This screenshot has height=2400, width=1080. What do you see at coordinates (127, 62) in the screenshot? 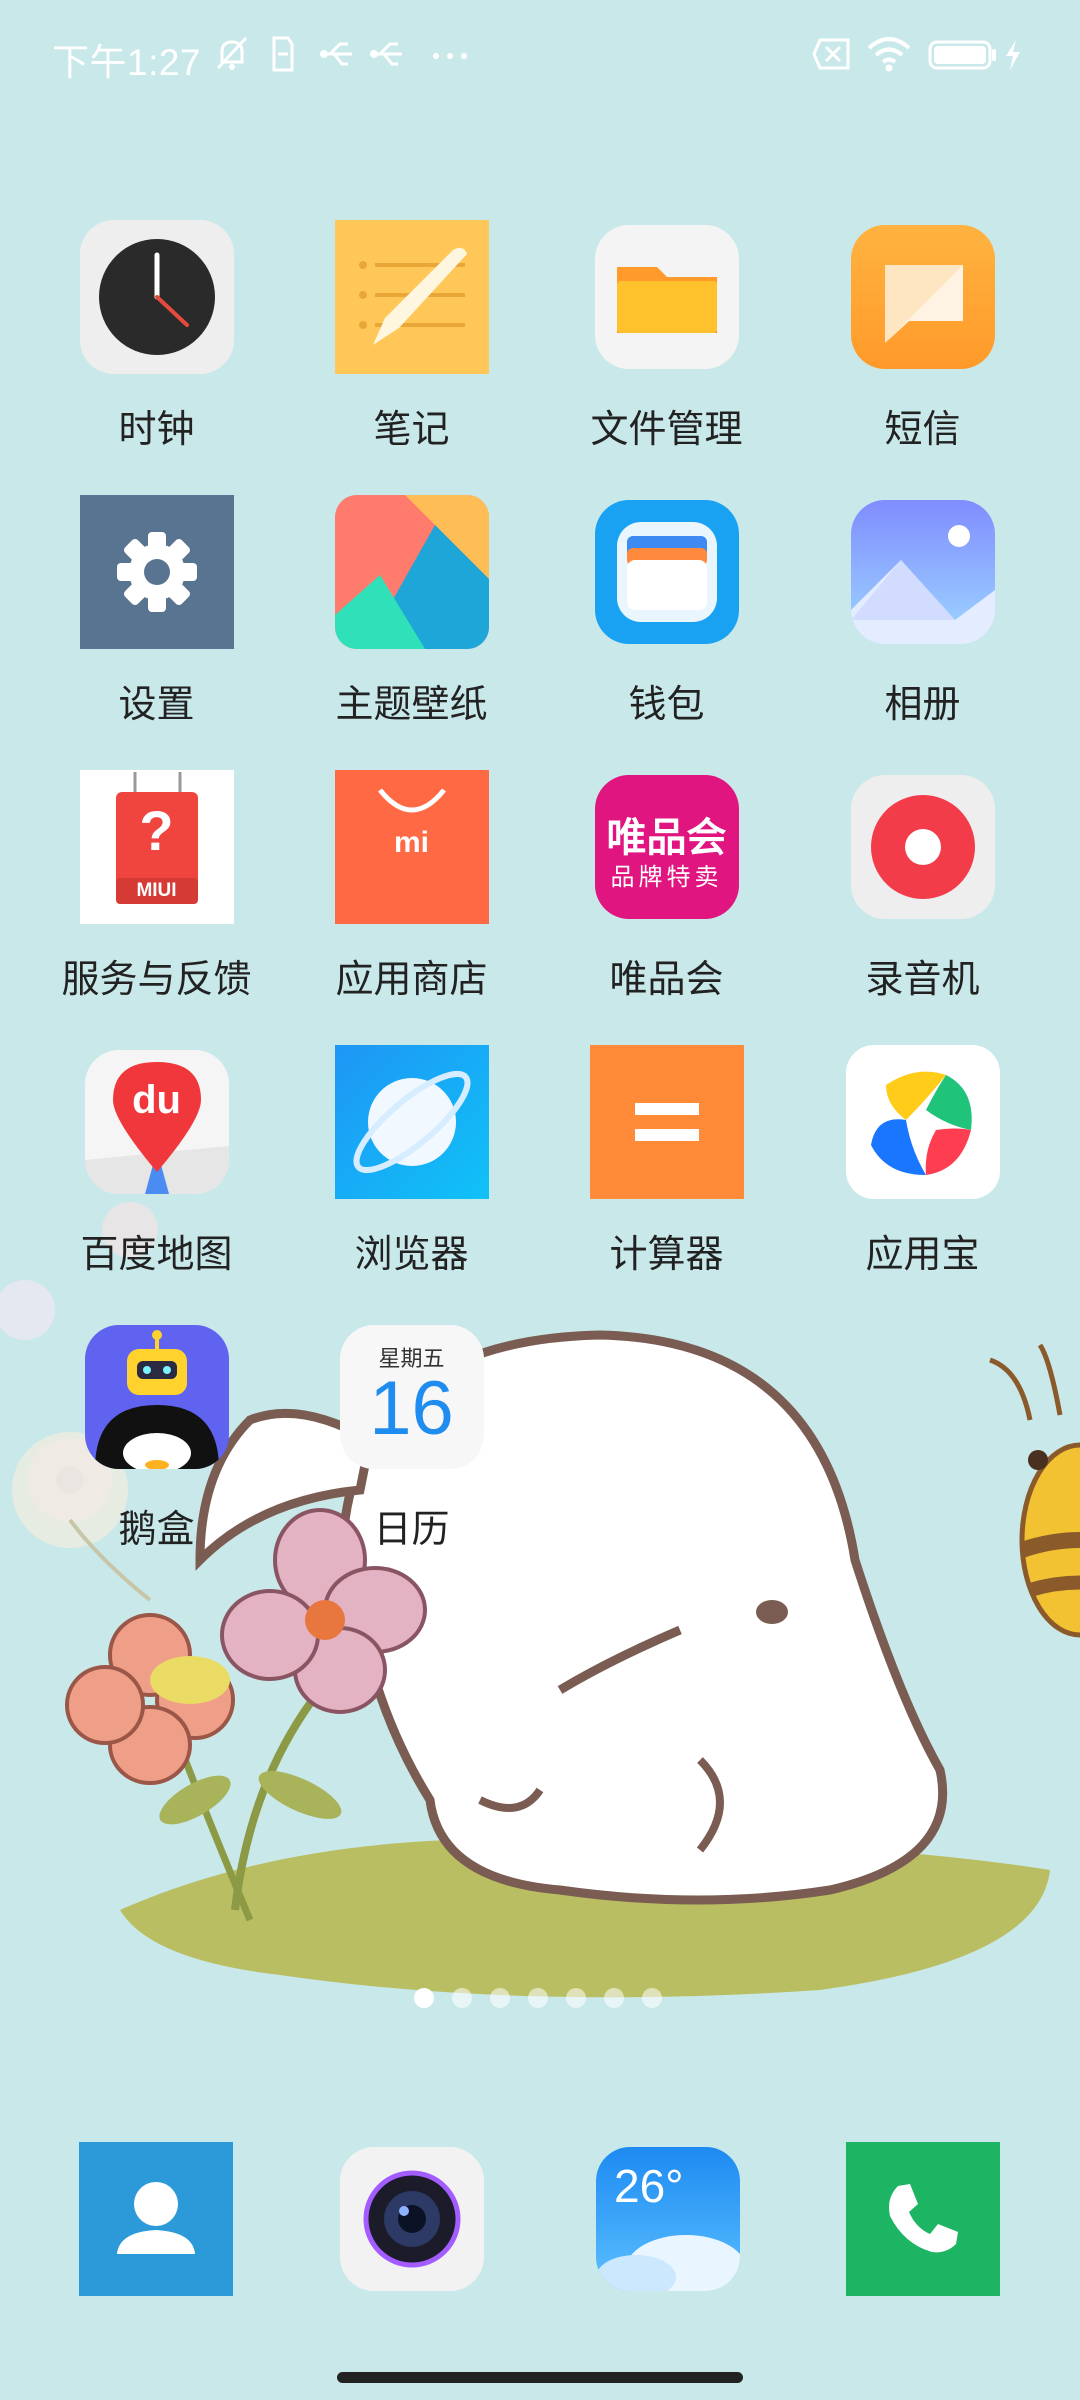
I see `status-time: 下午1:27` at bounding box center [127, 62].